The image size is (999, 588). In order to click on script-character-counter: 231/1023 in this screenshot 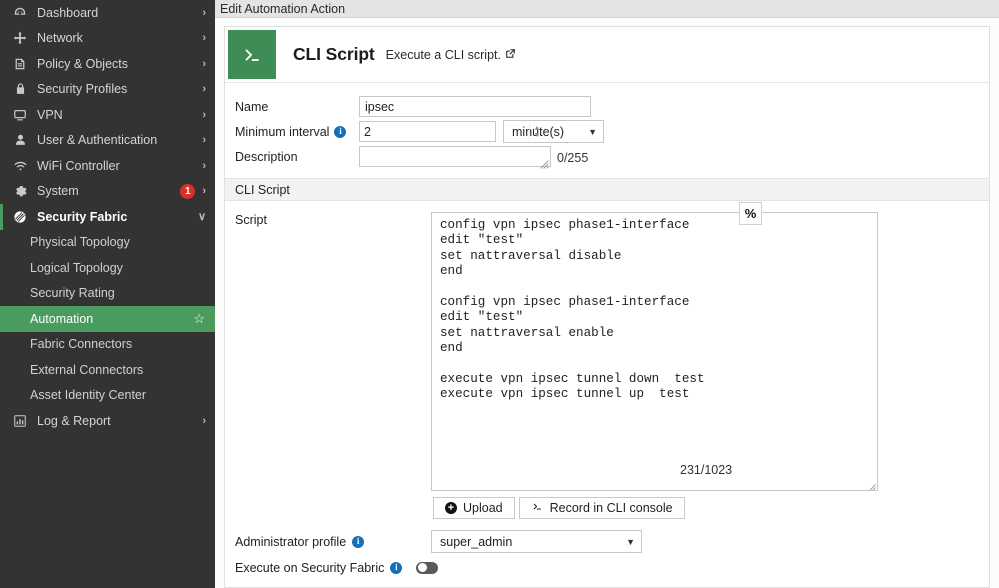, I will do `click(706, 470)`.